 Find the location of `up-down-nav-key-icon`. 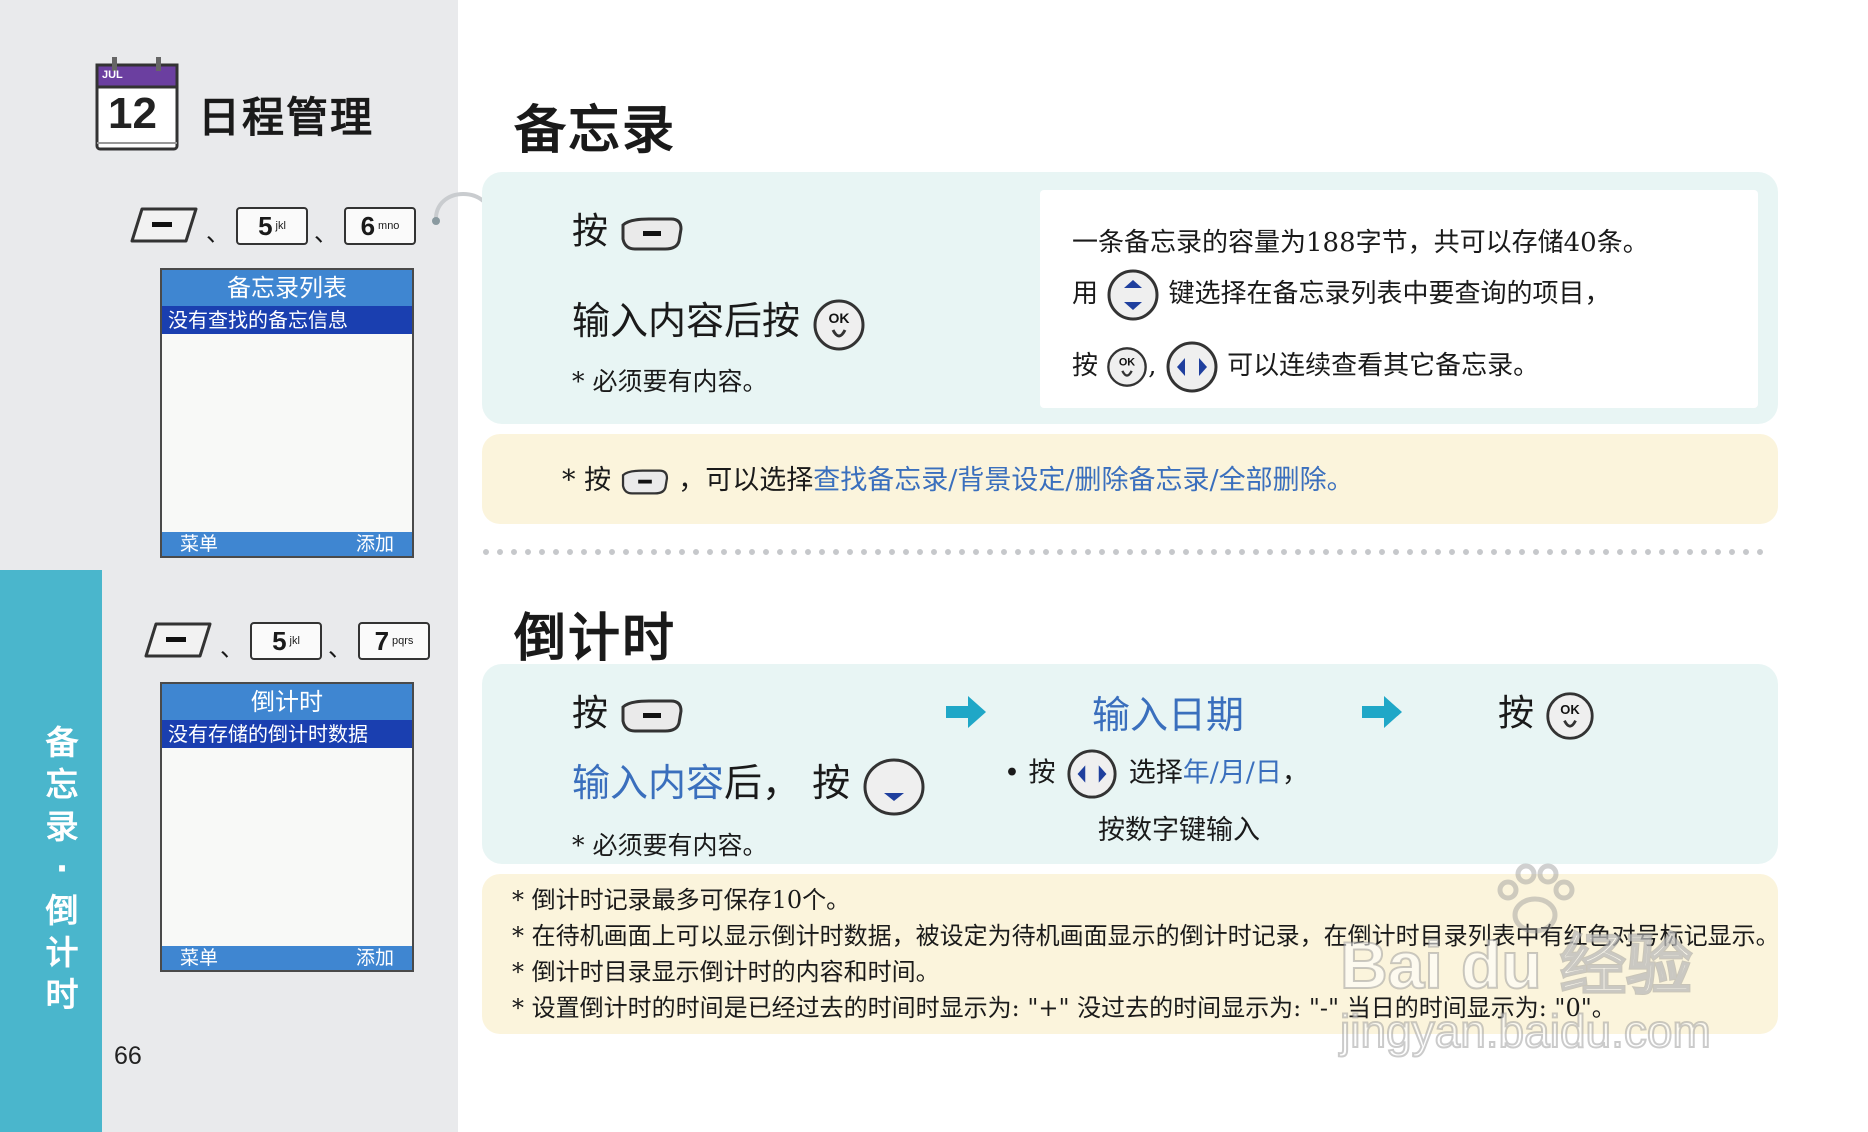

up-down-nav-key-icon is located at coordinates (1133, 295).